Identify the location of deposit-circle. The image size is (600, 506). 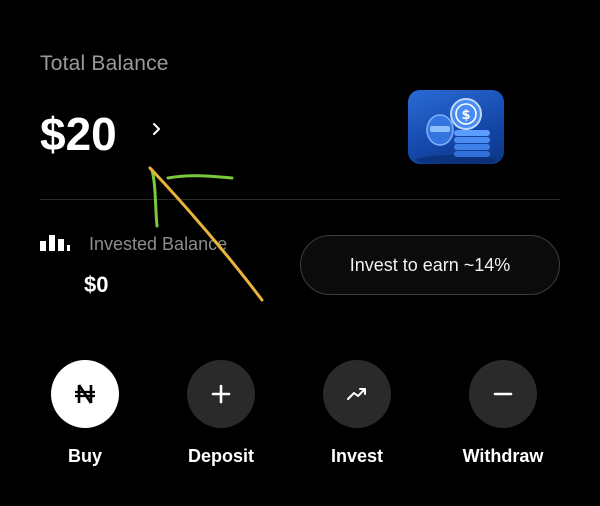
(221, 394).